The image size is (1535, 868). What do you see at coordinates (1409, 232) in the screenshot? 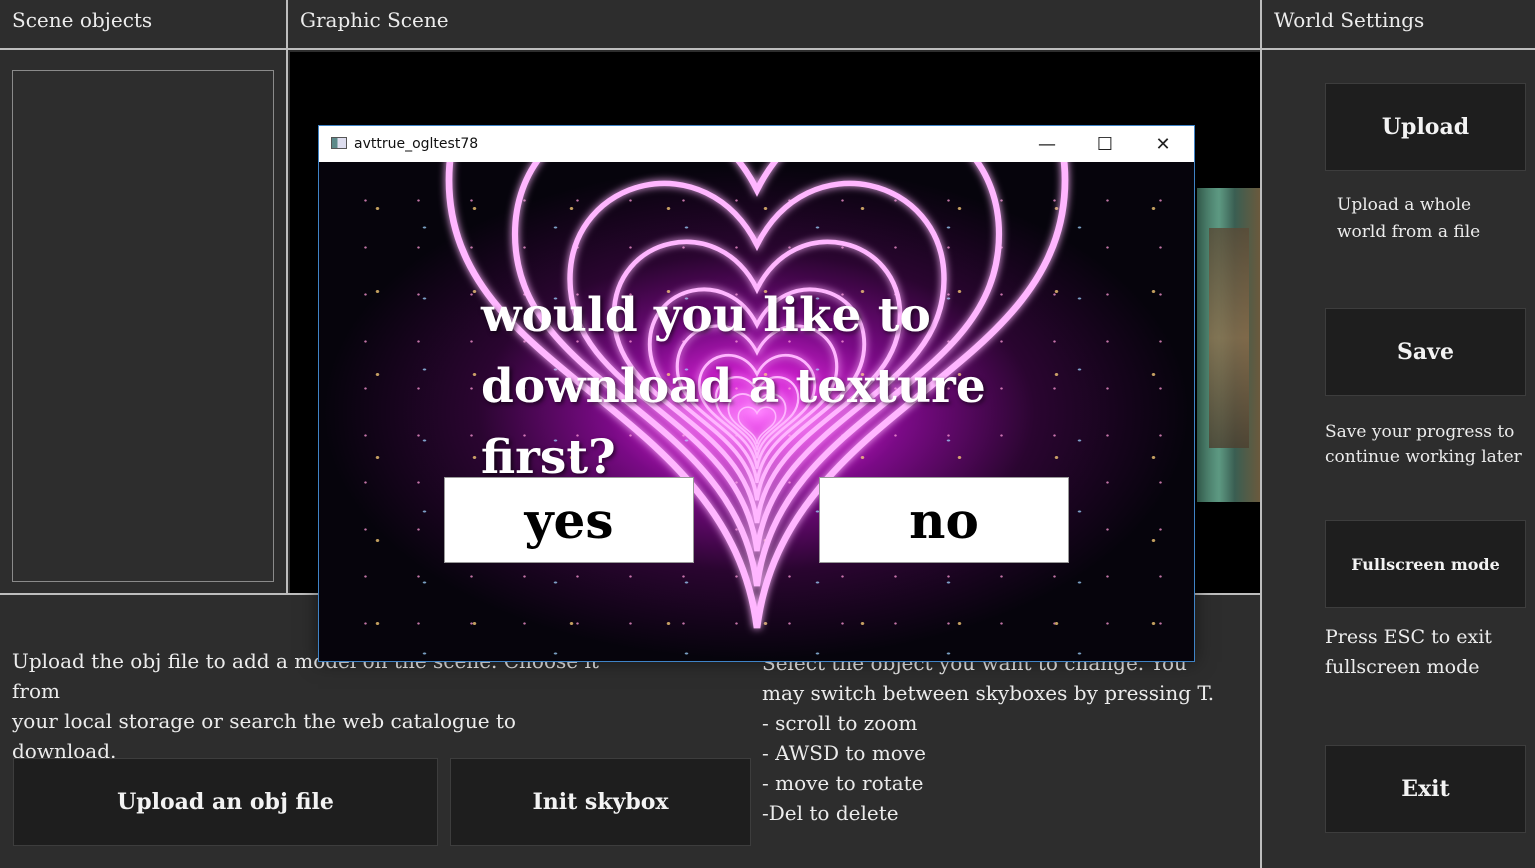
I see `upload-desc-line2: world from a file` at bounding box center [1409, 232].